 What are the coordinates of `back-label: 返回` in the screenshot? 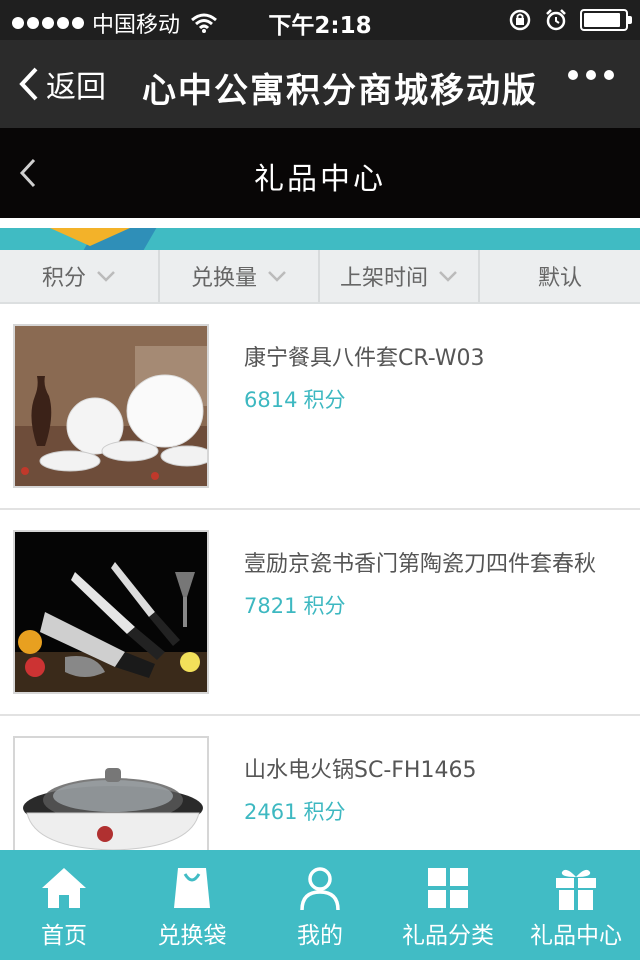 It's located at (76, 87).